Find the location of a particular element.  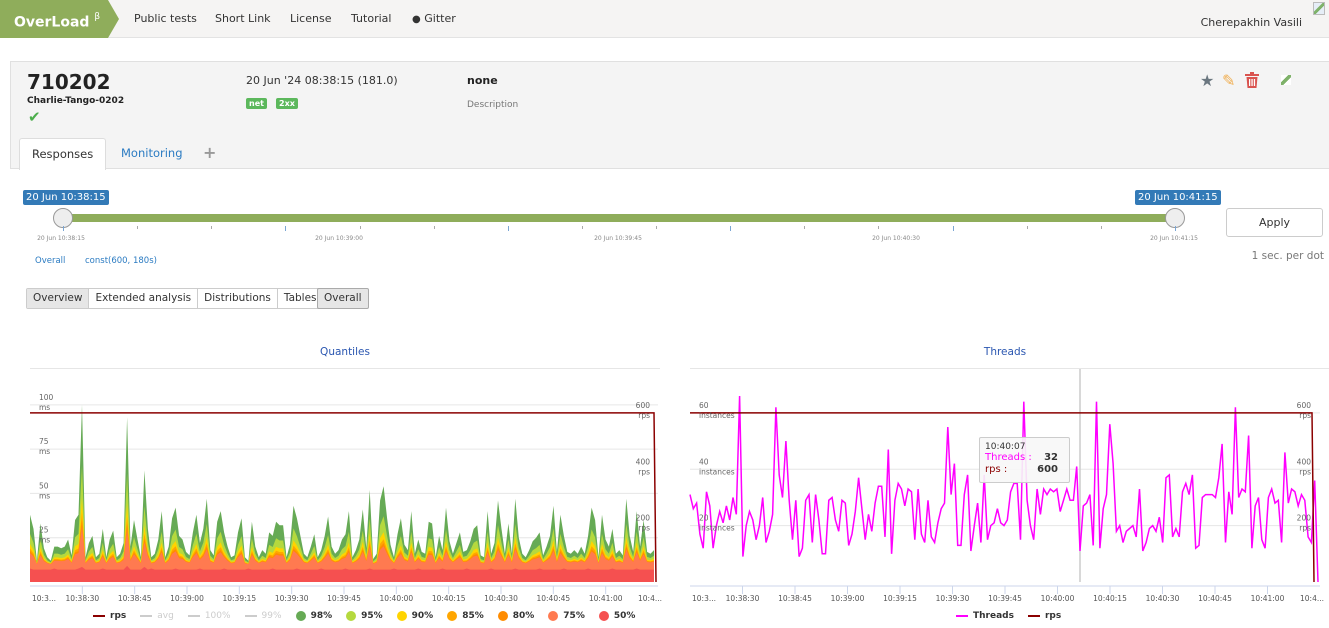

y-left-tick-label: 75 is located at coordinates (44, 441).